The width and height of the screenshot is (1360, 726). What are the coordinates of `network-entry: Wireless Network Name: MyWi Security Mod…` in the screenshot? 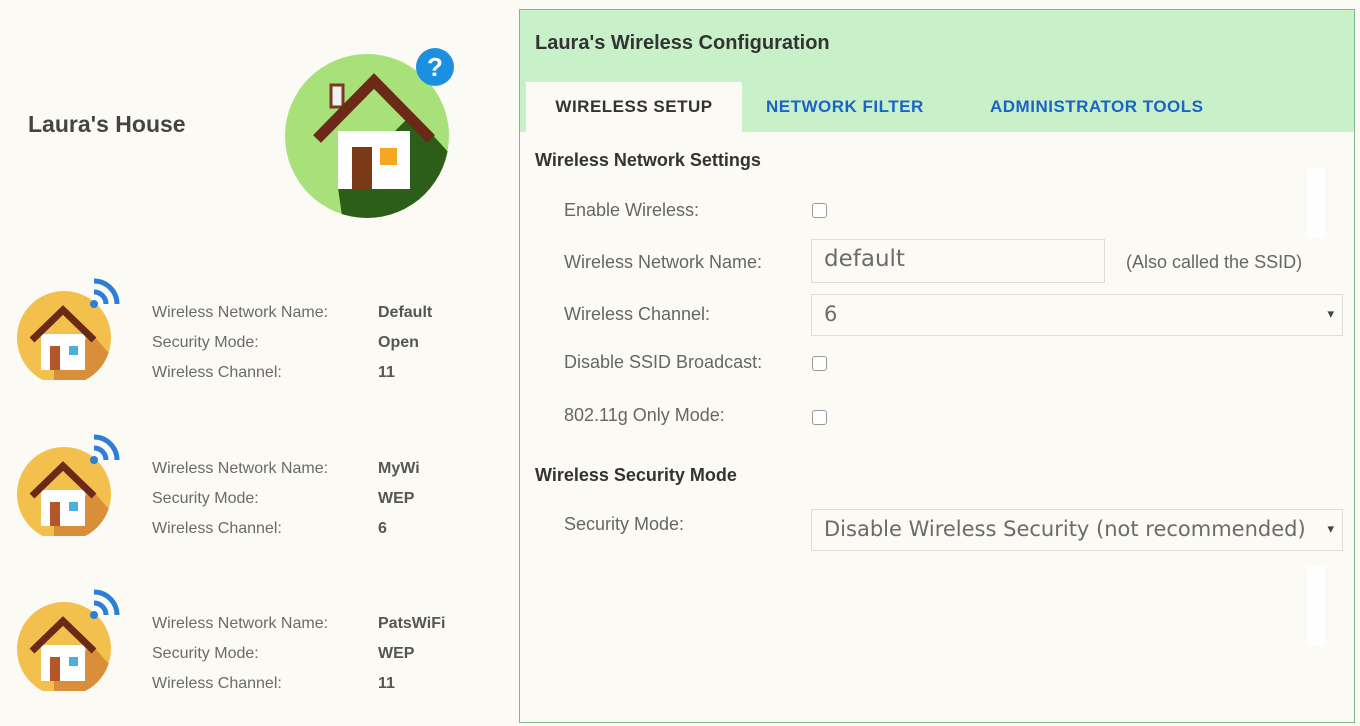 It's located at (257, 491).